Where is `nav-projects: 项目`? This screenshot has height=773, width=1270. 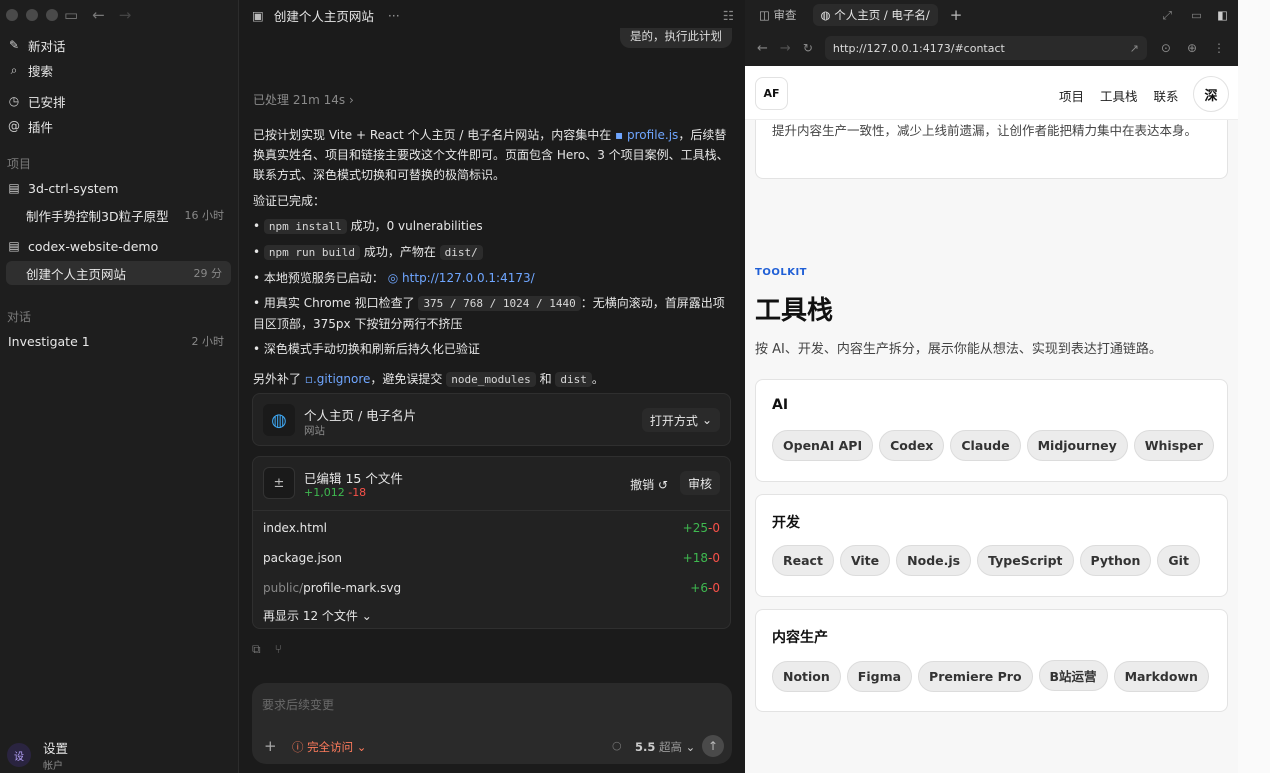 nav-projects: 项目 is located at coordinates (1071, 95).